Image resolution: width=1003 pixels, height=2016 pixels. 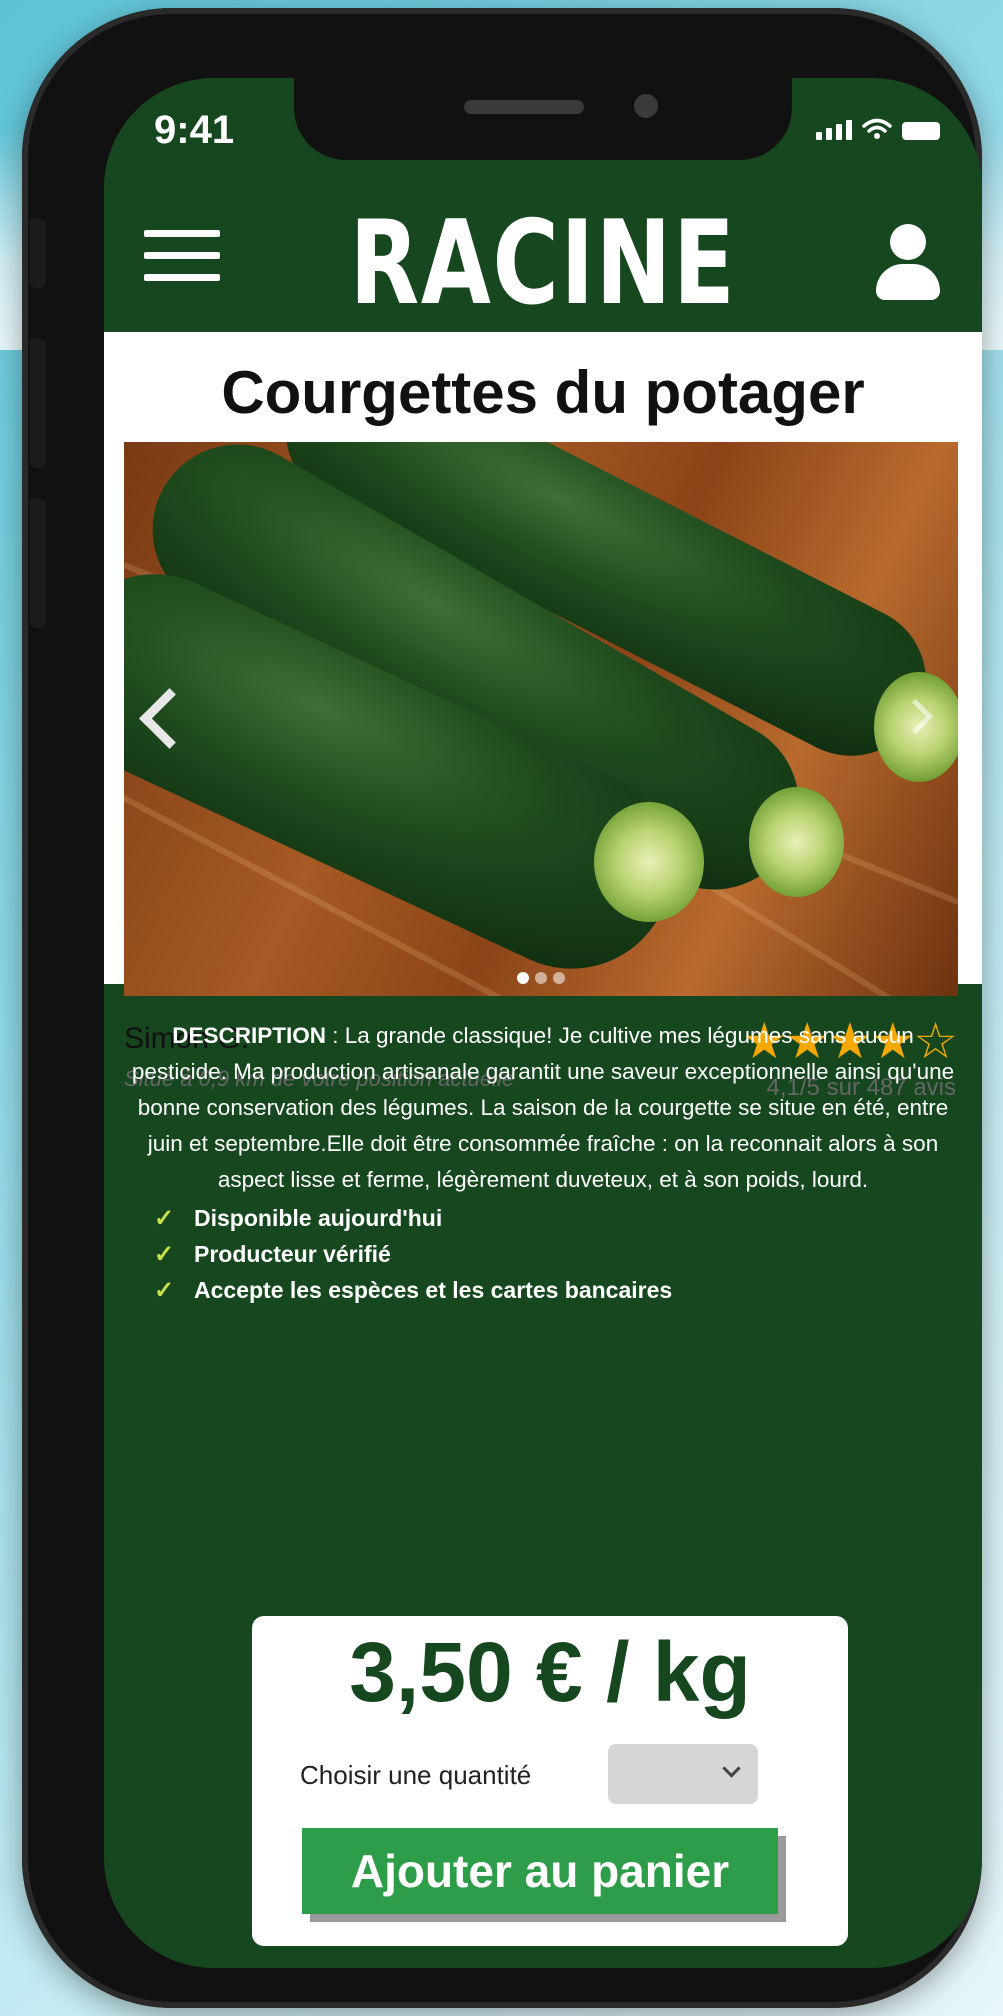 What do you see at coordinates (38, 403) in the screenshot?
I see `volume-up-button` at bounding box center [38, 403].